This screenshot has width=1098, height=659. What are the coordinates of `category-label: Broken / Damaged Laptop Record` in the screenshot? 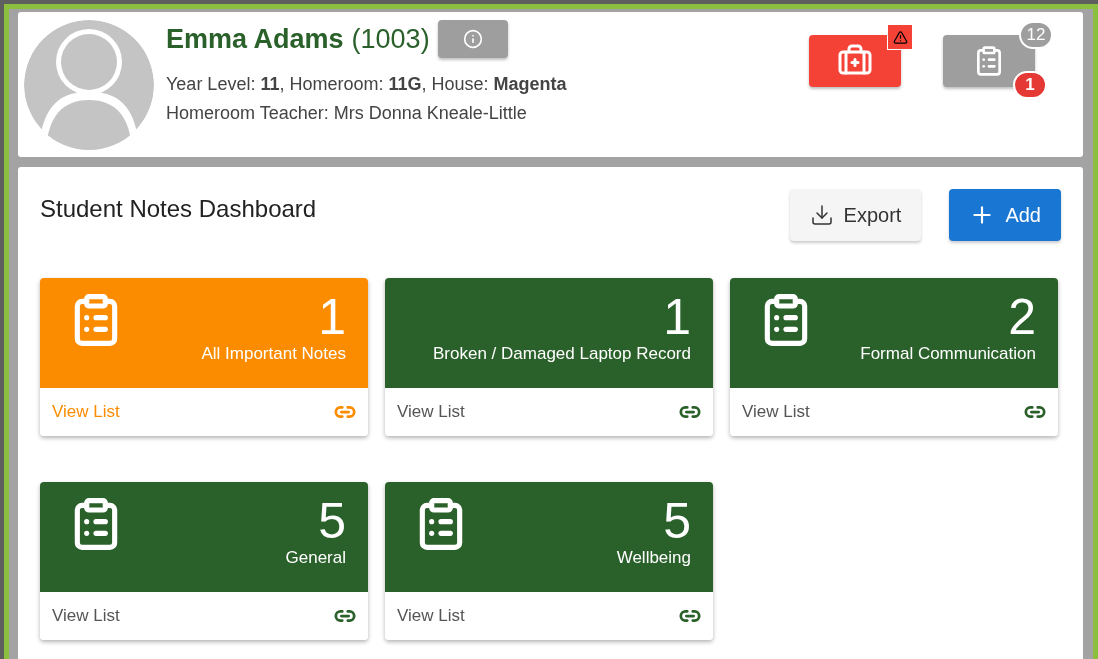 It's located at (562, 354).